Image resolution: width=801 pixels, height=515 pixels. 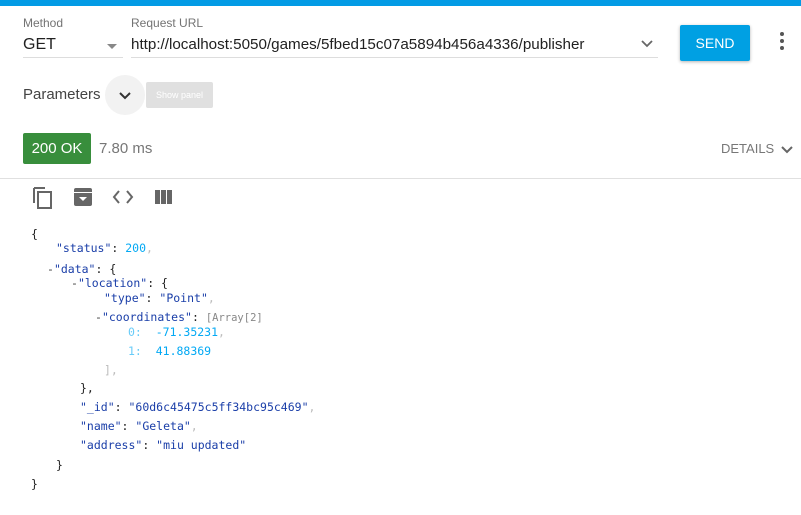 I want to click on json-key: "status", so click(x=84, y=248).